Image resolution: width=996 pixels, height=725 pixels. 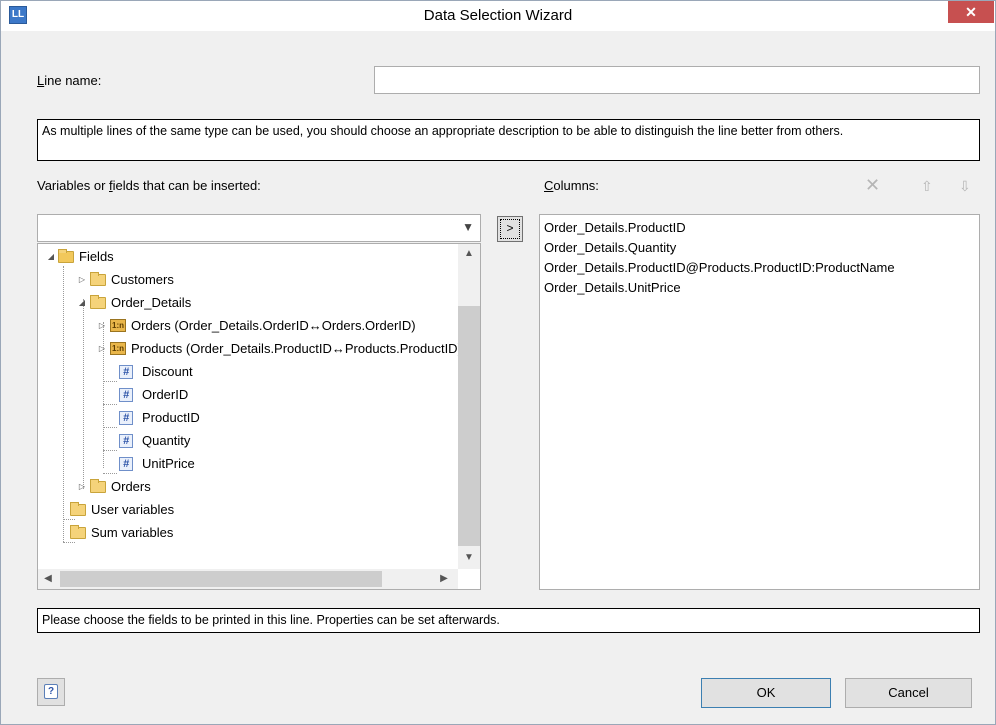 What do you see at coordinates (469, 426) in the screenshot?
I see `vertical-scroll-thumb` at bounding box center [469, 426].